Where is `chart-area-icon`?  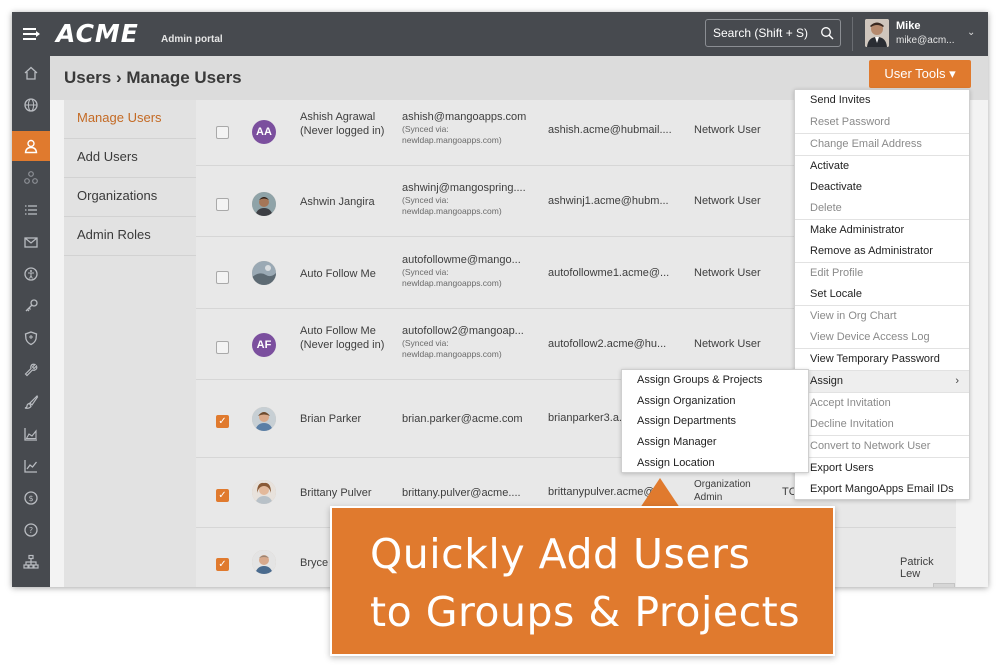 chart-area-icon is located at coordinates (30, 434).